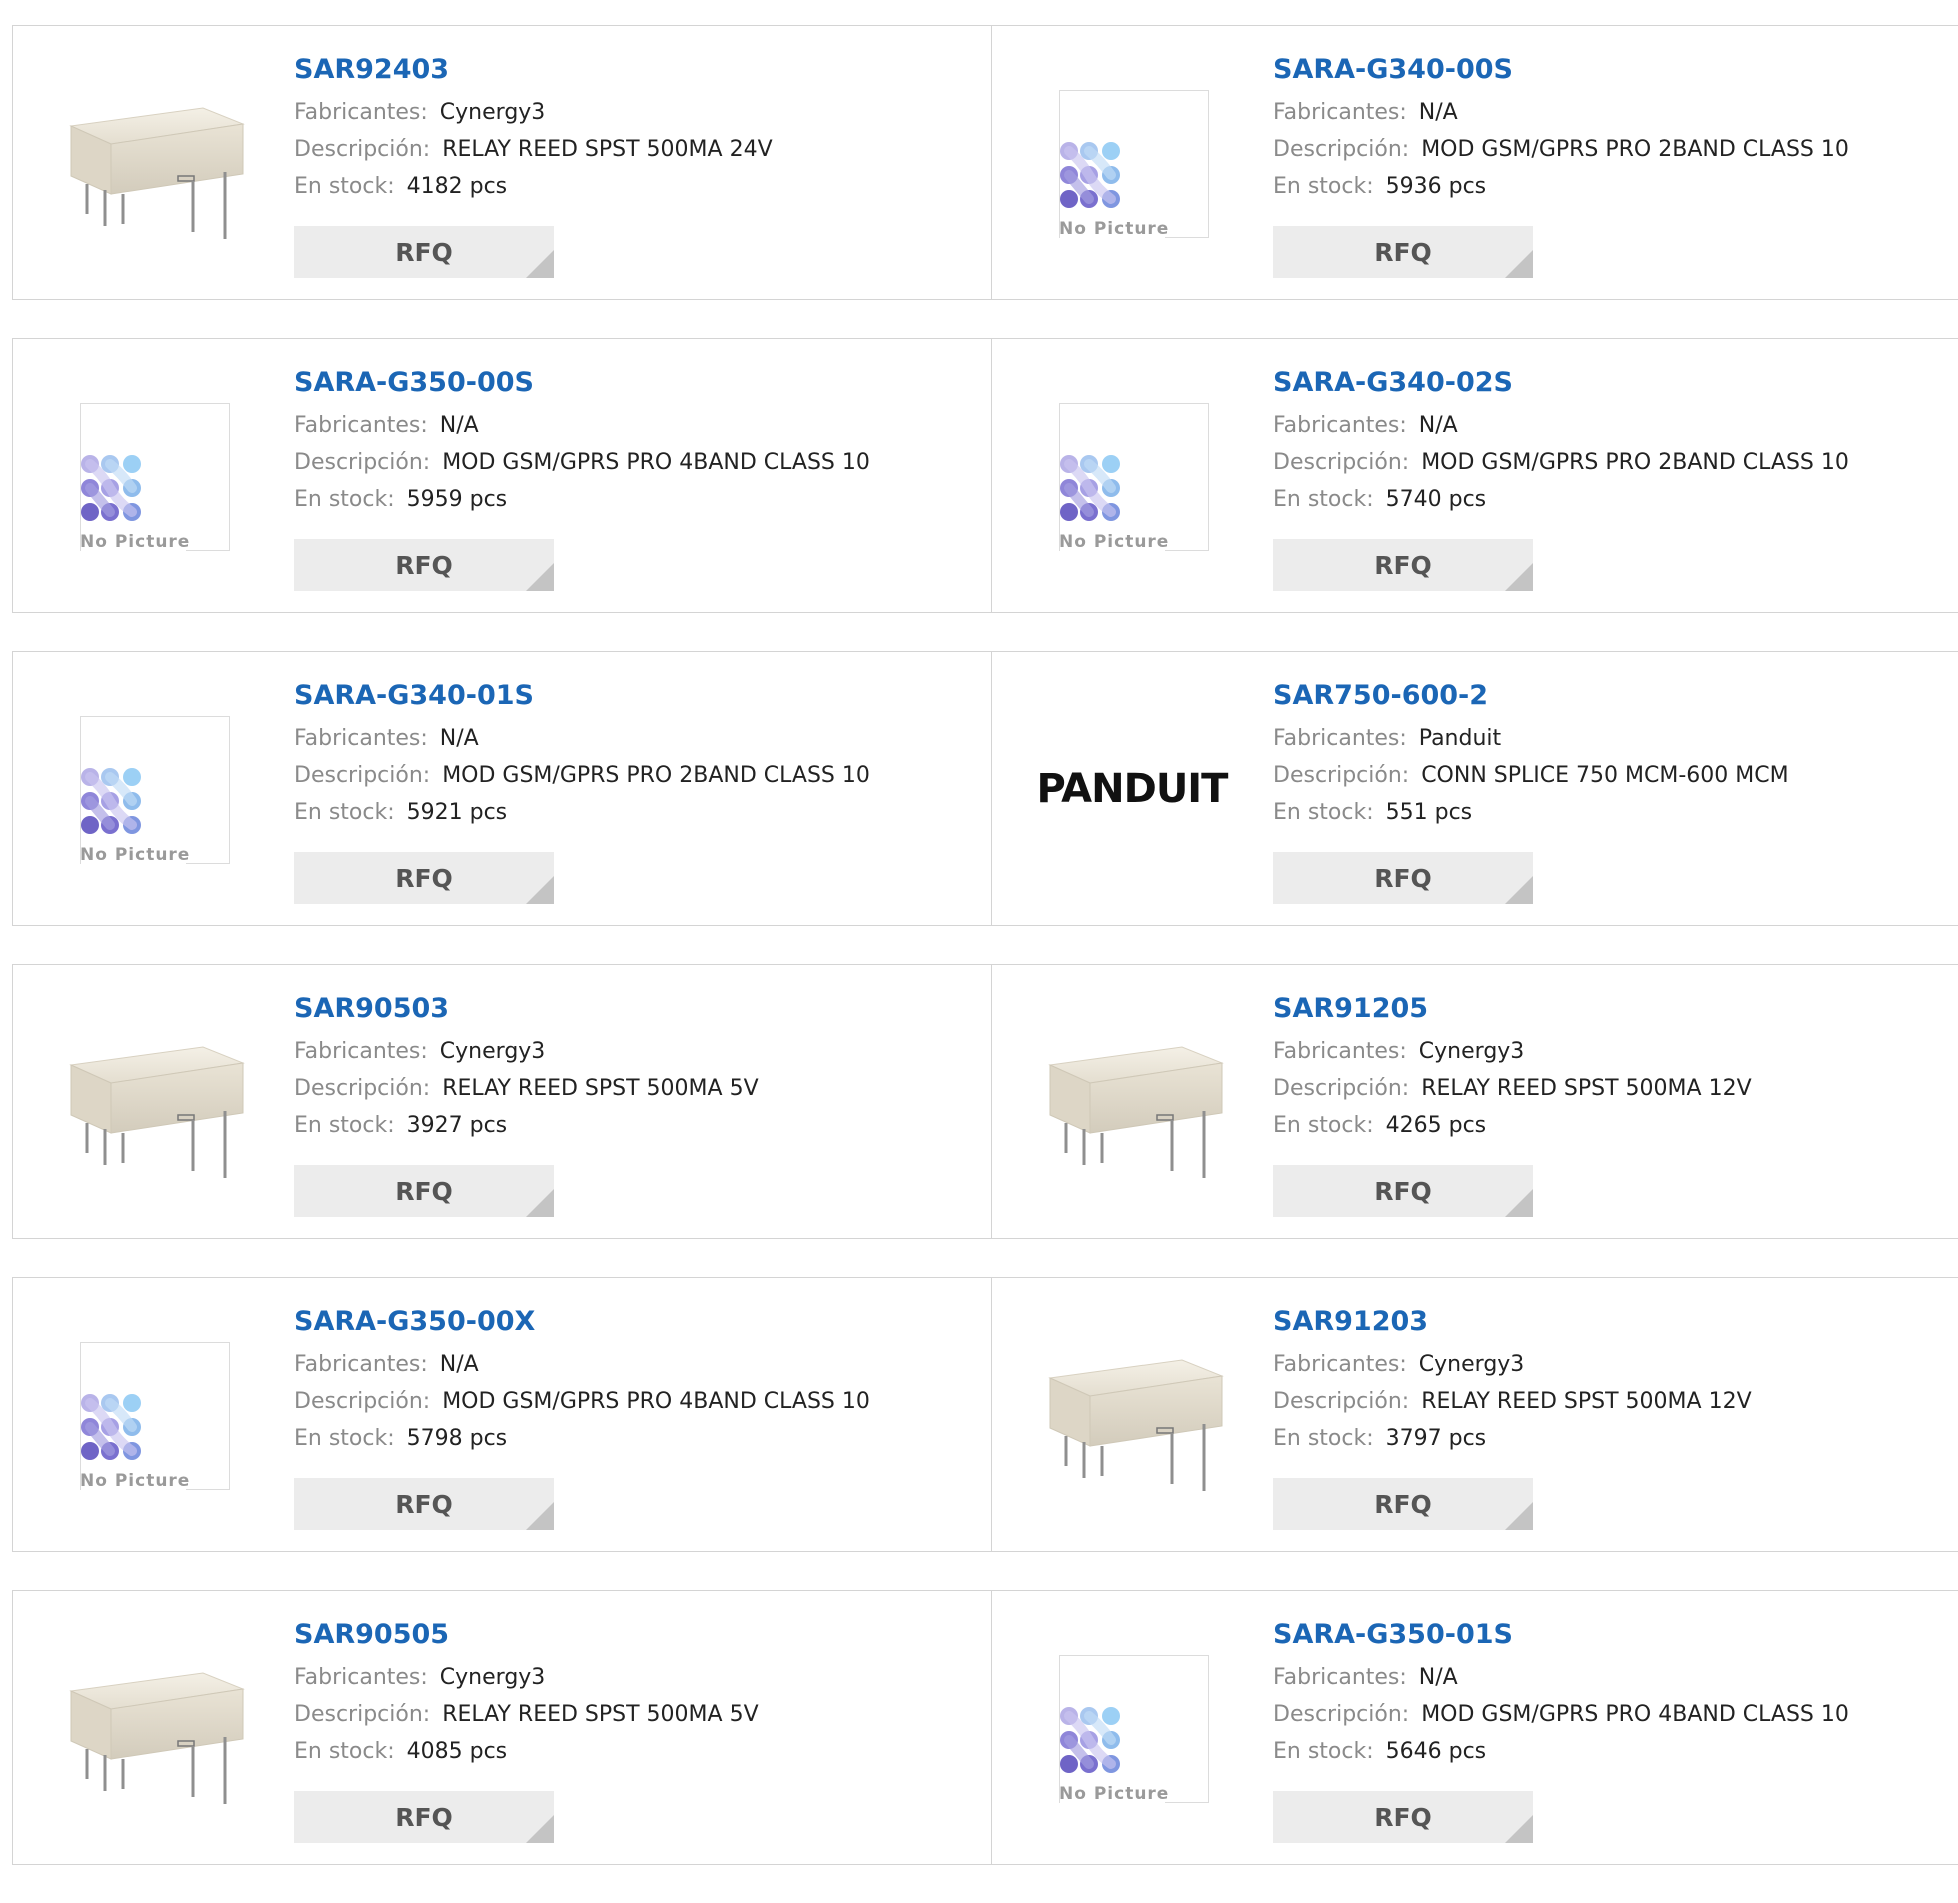  I want to click on stock-field: En stock: 4085 pcs, so click(526, 1751).